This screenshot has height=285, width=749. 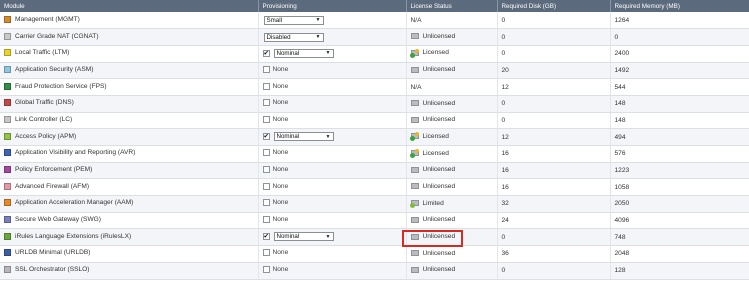 What do you see at coordinates (414, 137) in the screenshot?
I see `license-licensed-icon` at bounding box center [414, 137].